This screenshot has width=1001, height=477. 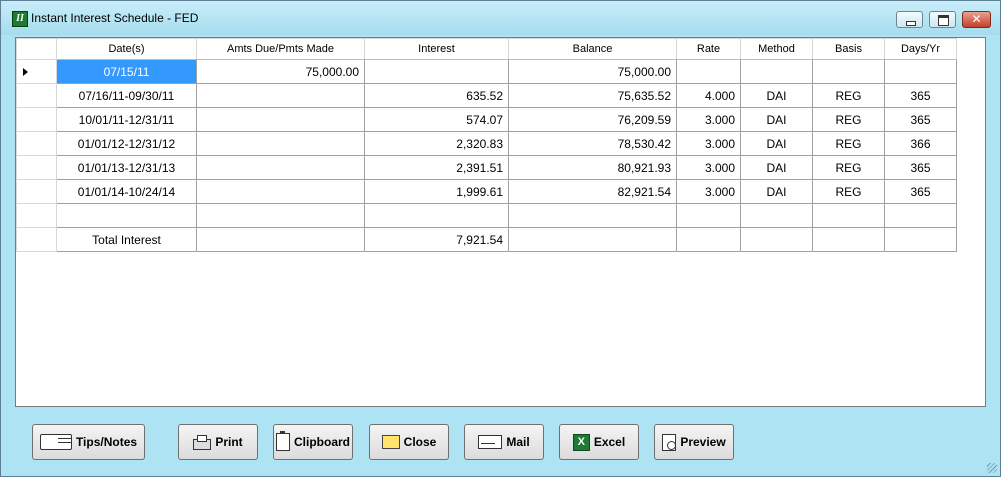 I want to click on balance-cell: 82,921.54, so click(x=592, y=191).